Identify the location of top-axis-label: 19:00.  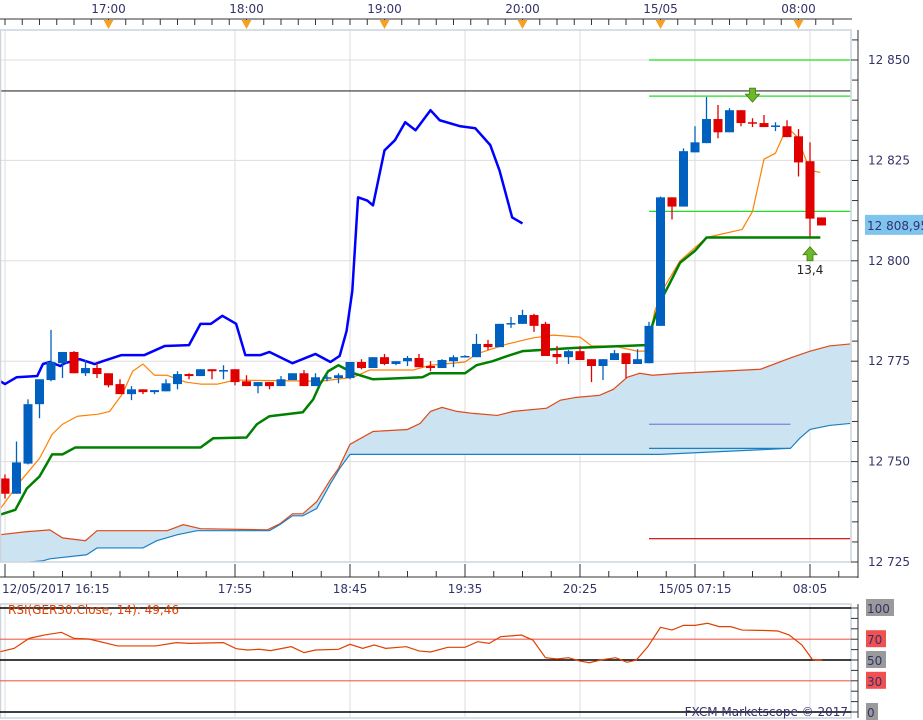
(384, 9).